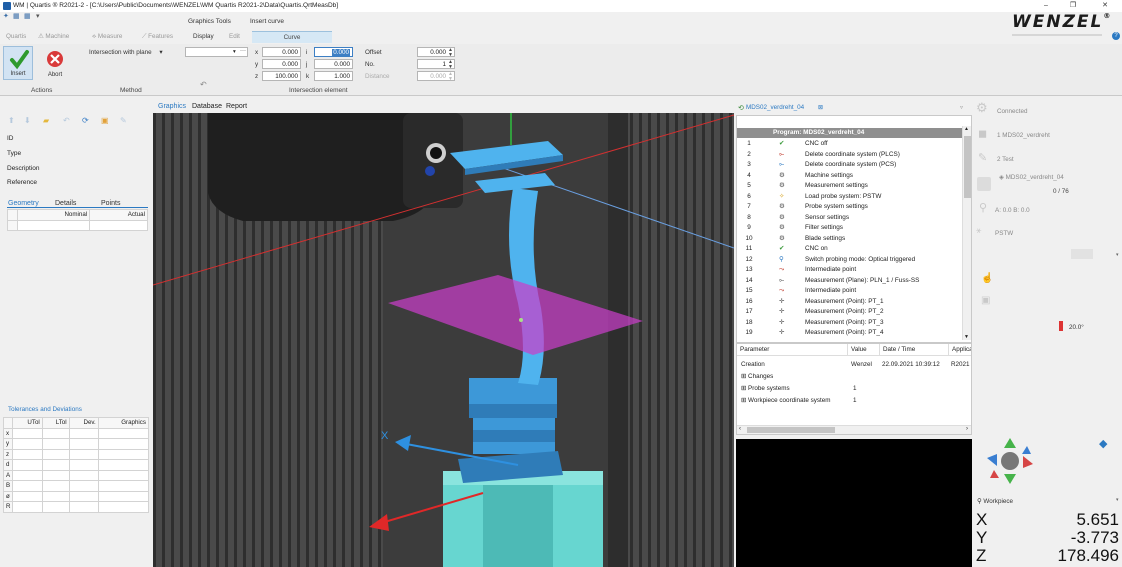  I want to click on folder-icon: ▰, so click(46, 120).